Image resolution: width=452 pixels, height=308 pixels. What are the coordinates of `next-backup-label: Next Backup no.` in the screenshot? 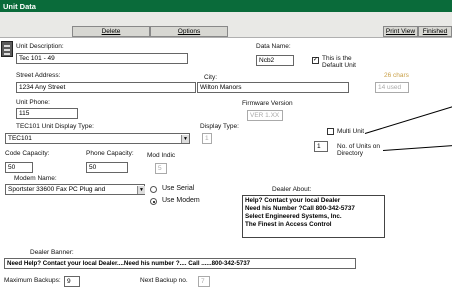 It's located at (164, 280).